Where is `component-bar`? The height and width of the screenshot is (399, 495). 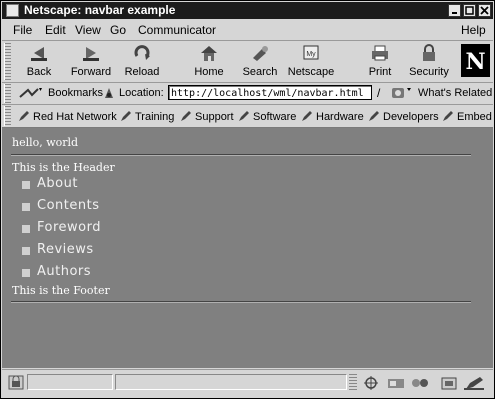
component-bar is located at coordinates (424, 383).